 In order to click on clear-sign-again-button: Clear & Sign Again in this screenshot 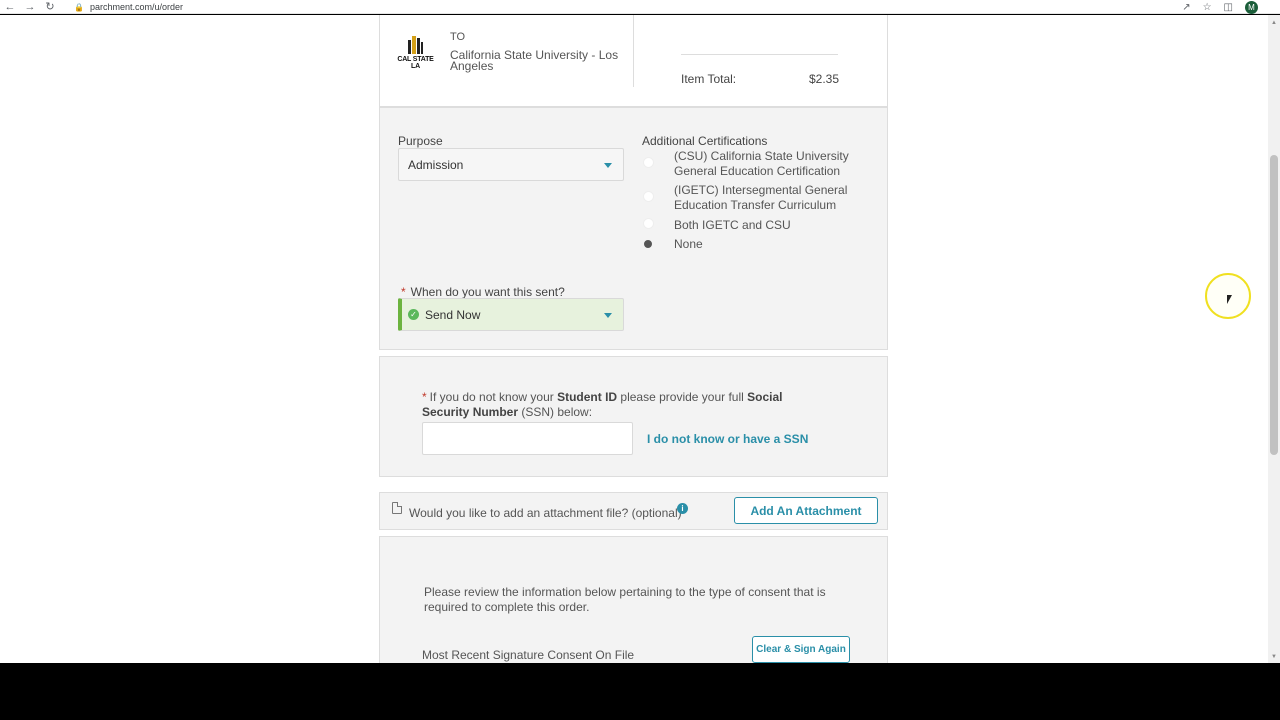, I will do `click(801, 649)`.